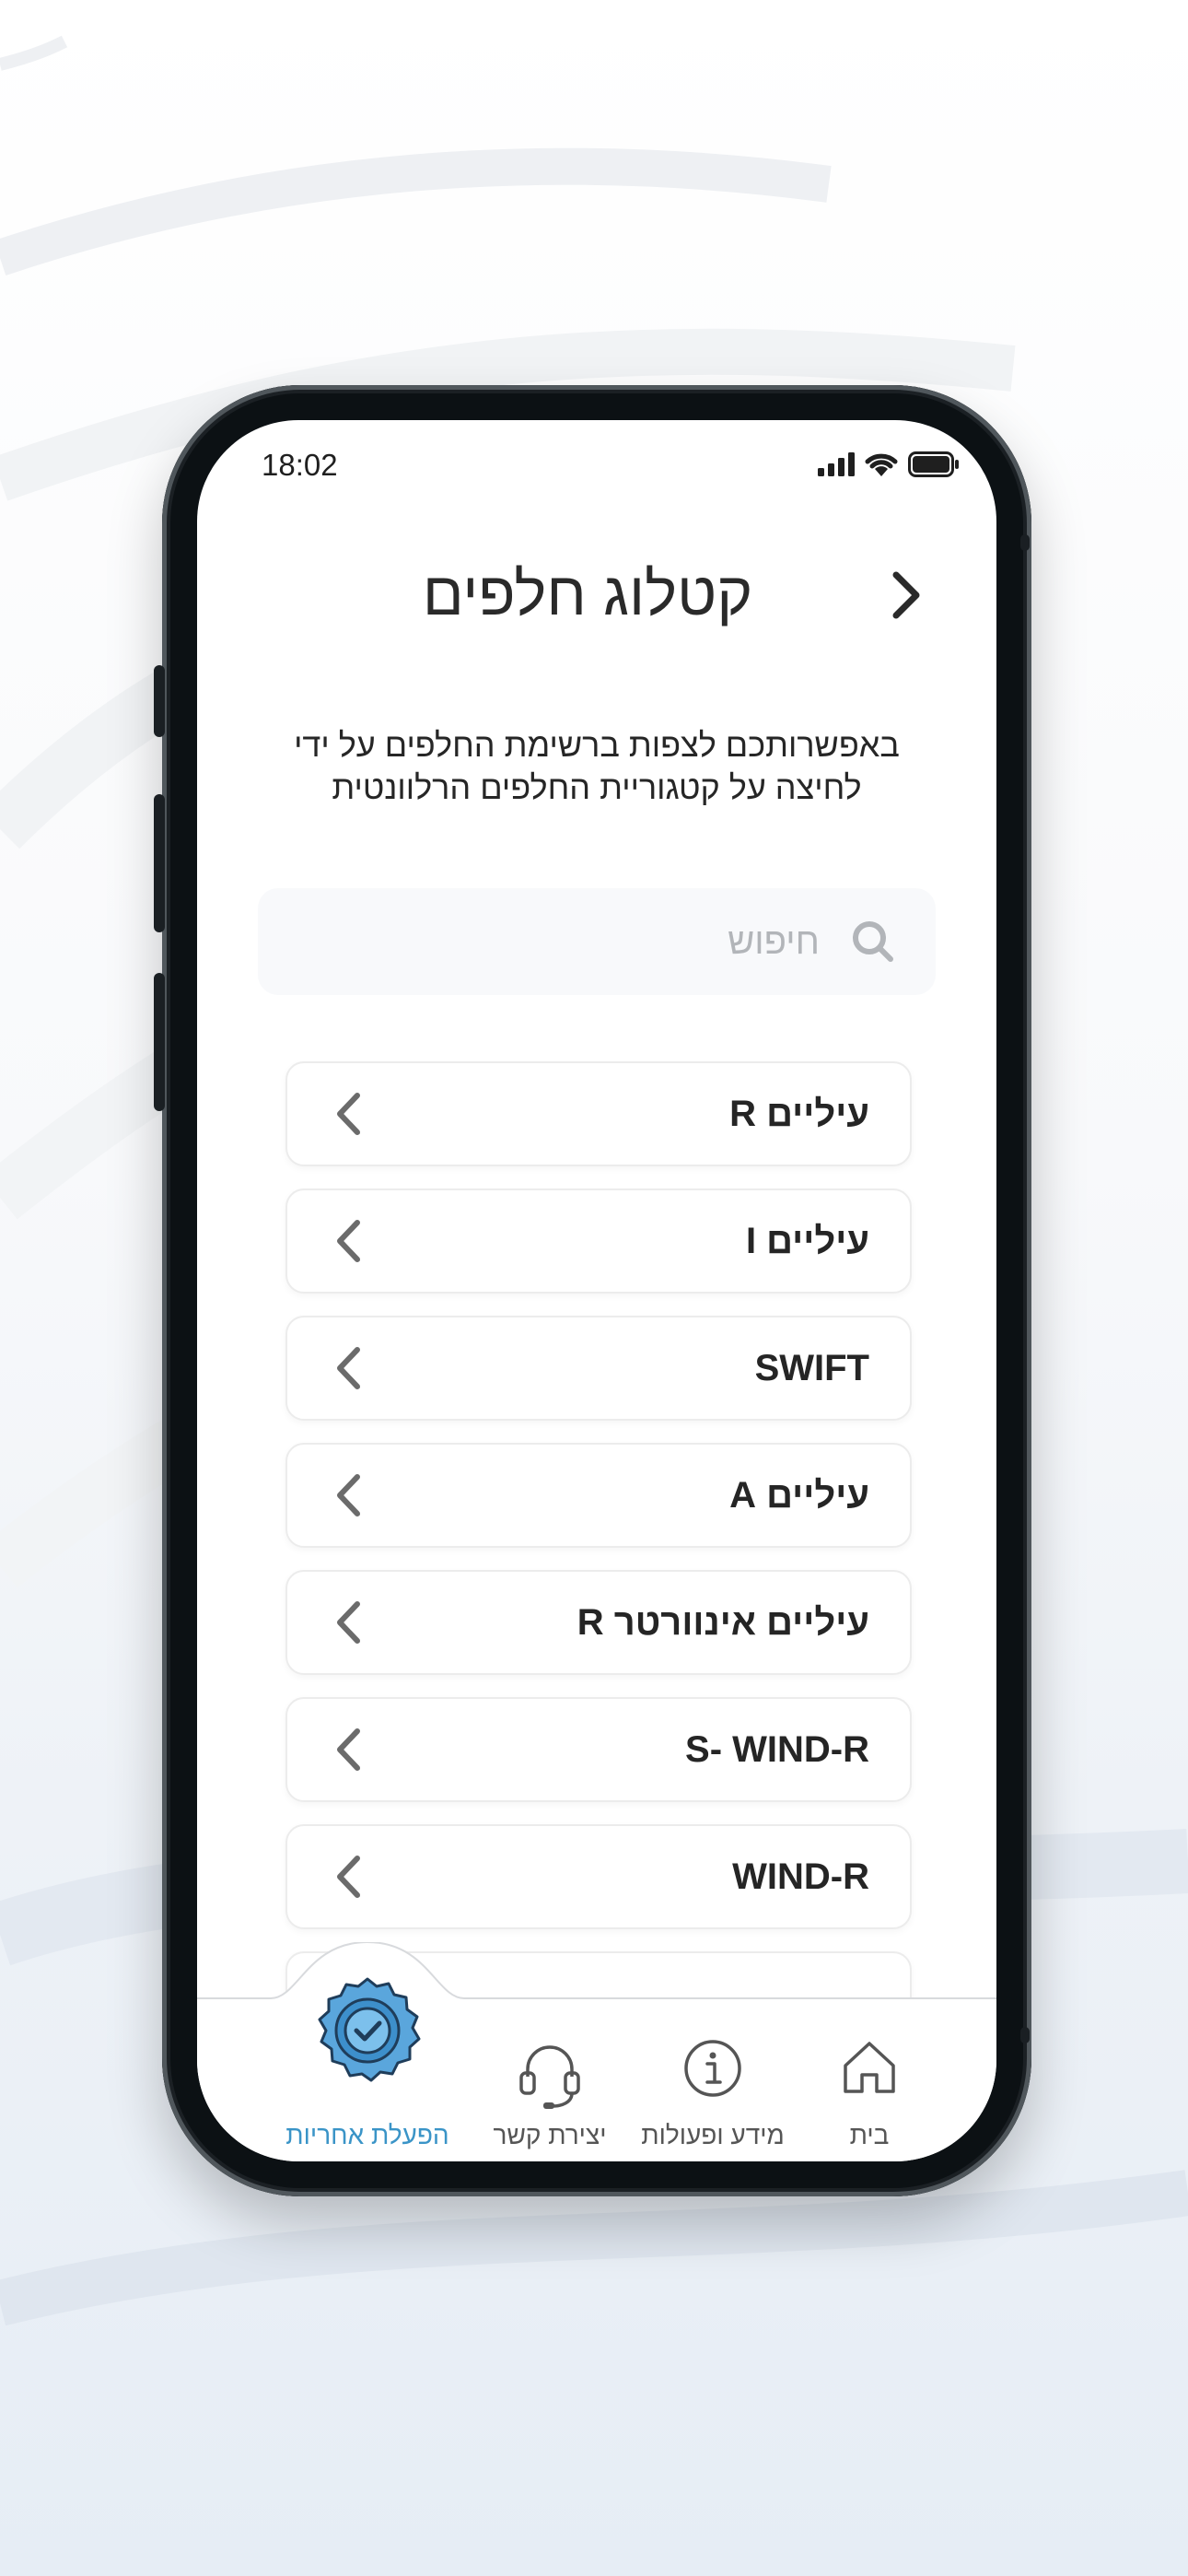  What do you see at coordinates (811, 1367) in the screenshot?
I see `list-item-label: SWIFT` at bounding box center [811, 1367].